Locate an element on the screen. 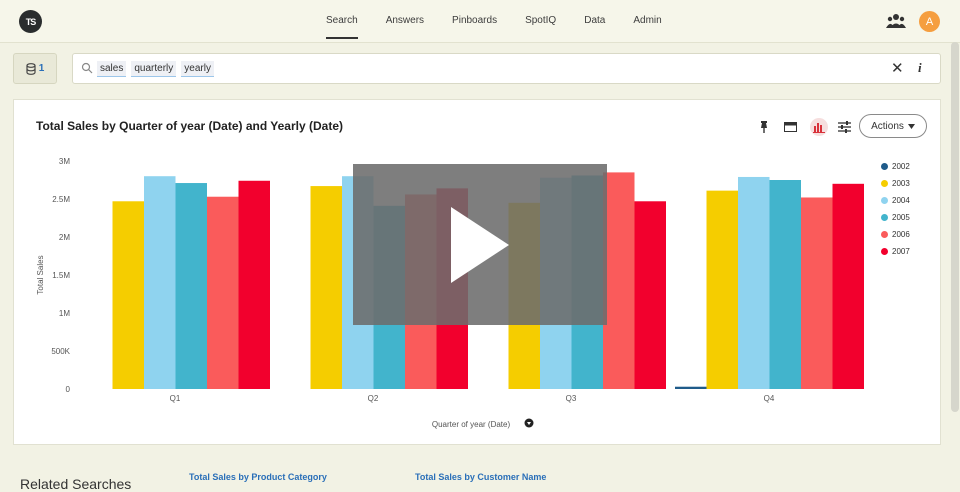 The image size is (960, 492). data-sources-count: 1 is located at coordinates (41, 68).